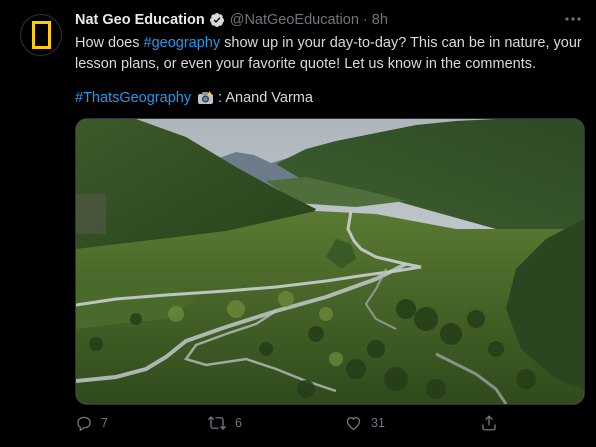 Image resolution: width=596 pixels, height=447 pixels. I want to click on more-options-icon, so click(573, 19).